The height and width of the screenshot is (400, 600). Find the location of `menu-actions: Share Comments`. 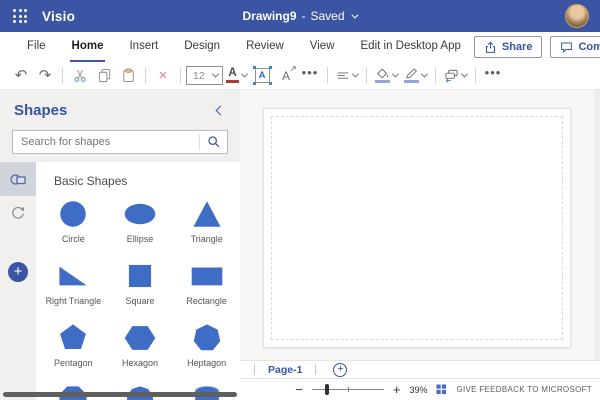

menu-actions: Share Comments is located at coordinates (536, 47).